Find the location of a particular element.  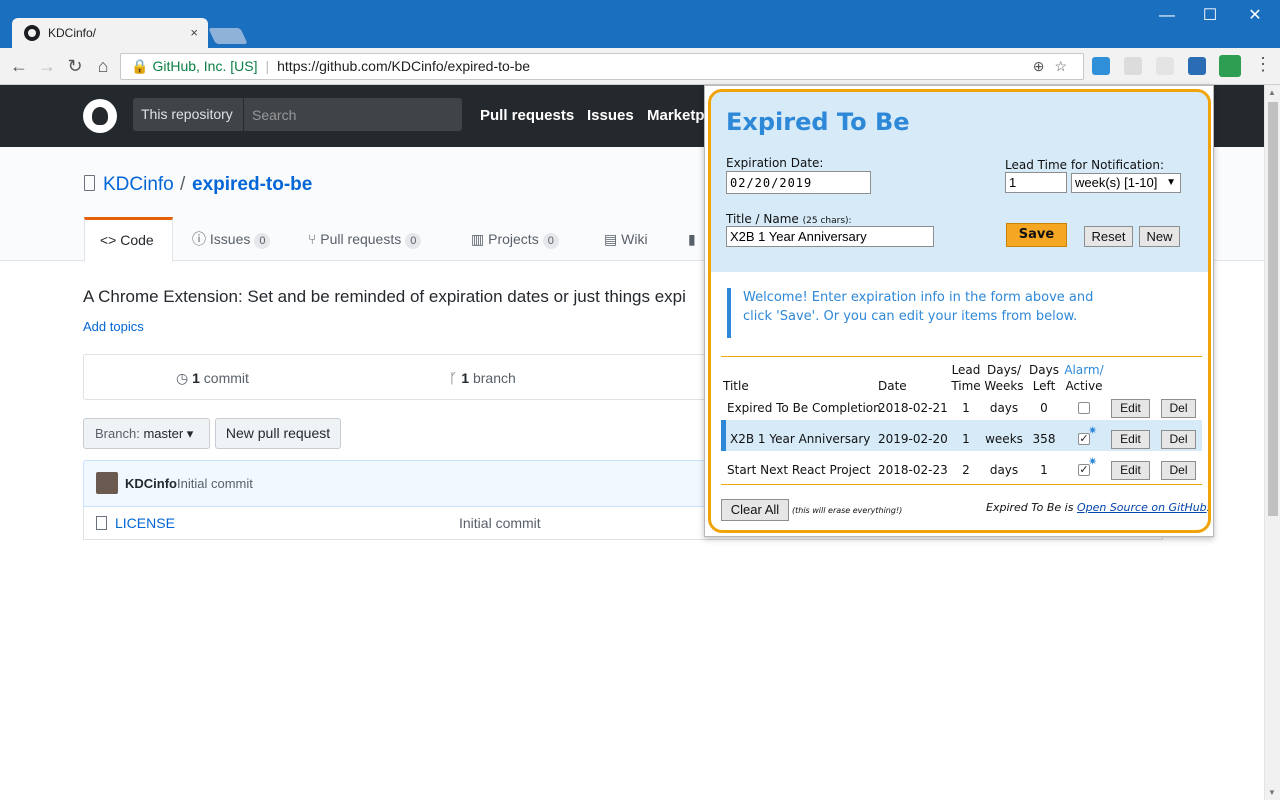

avatar is located at coordinates (107, 483).